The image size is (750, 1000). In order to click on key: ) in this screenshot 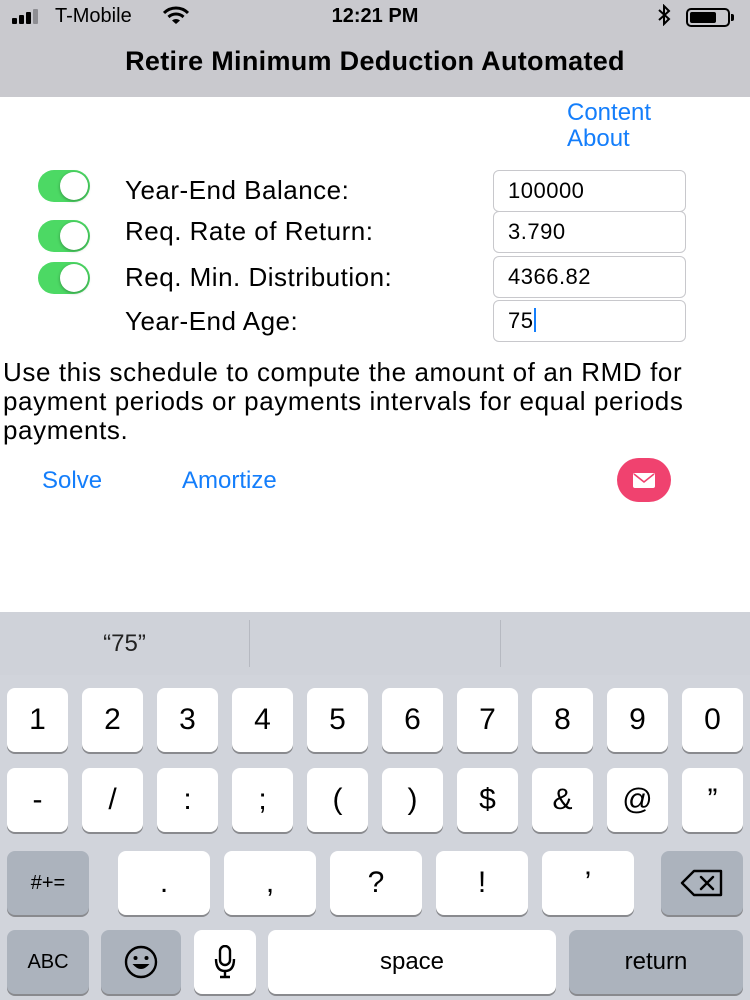, I will do `click(412, 800)`.